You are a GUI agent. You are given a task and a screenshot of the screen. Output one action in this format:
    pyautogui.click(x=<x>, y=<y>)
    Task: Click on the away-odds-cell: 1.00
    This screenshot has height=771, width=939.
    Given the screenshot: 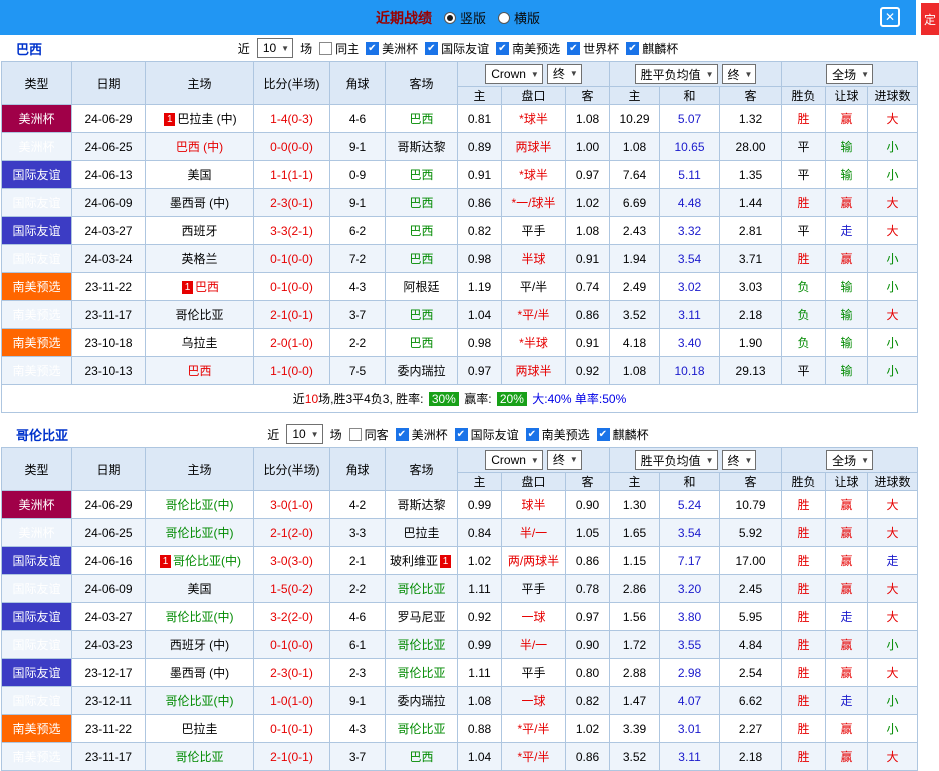 What is the action you would take?
    pyautogui.click(x=587, y=146)
    